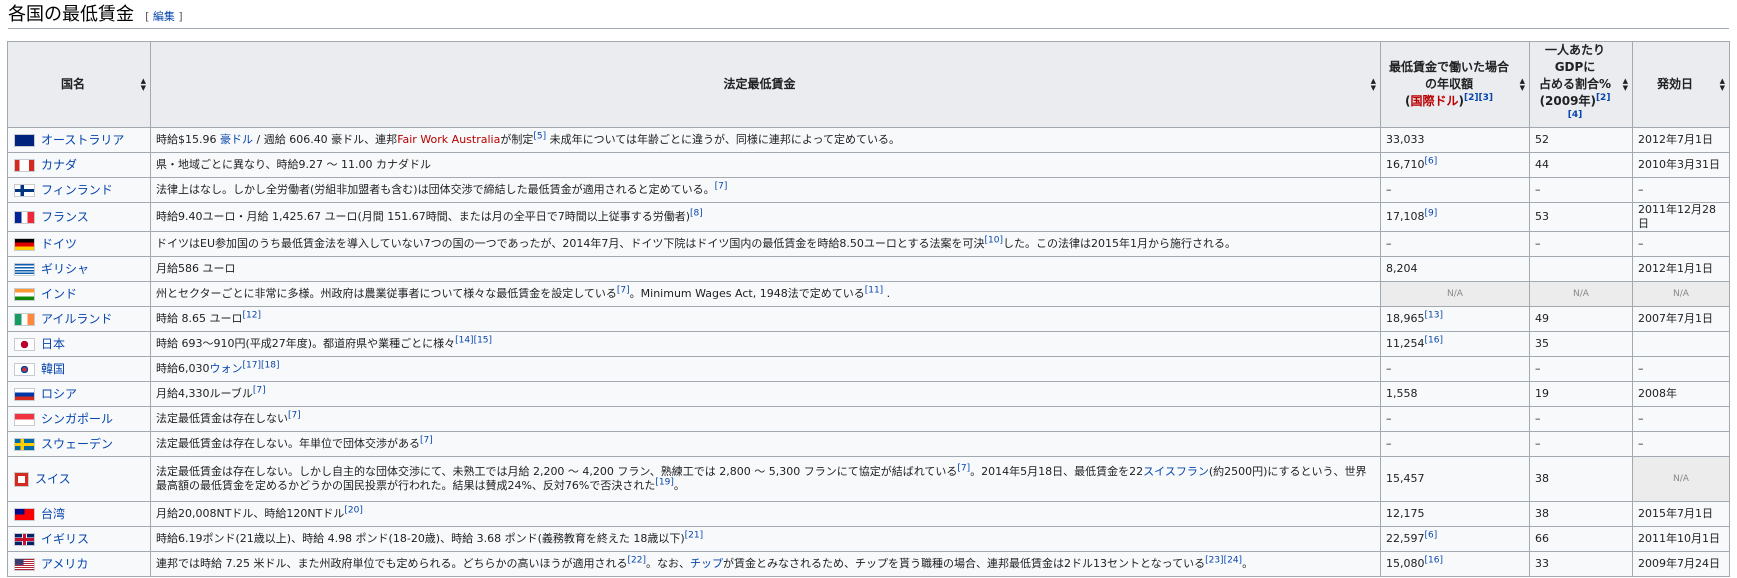 Image resolution: width=1737 pixels, height=578 pixels. Describe the element at coordinates (1455, 165) in the screenshot. I see `annual-cell: 16,710[6]` at that location.